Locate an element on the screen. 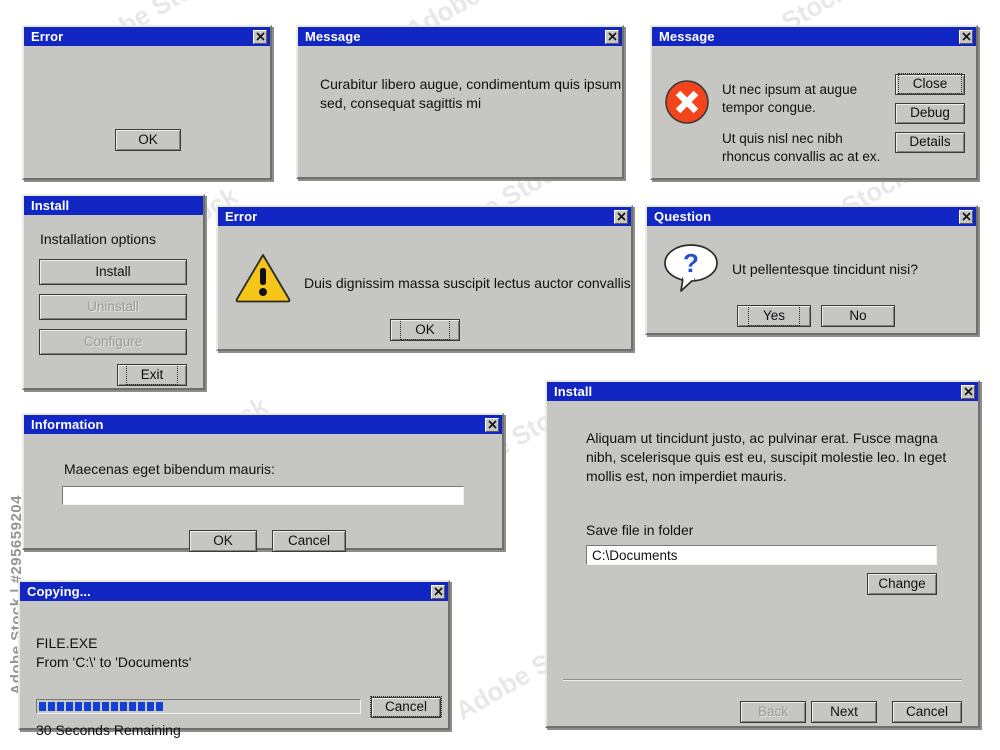 The height and width of the screenshot is (750, 1000). dialog-body: Maecenas eget bibendum mauris: OK Cancel is located at coordinates (263, 493).